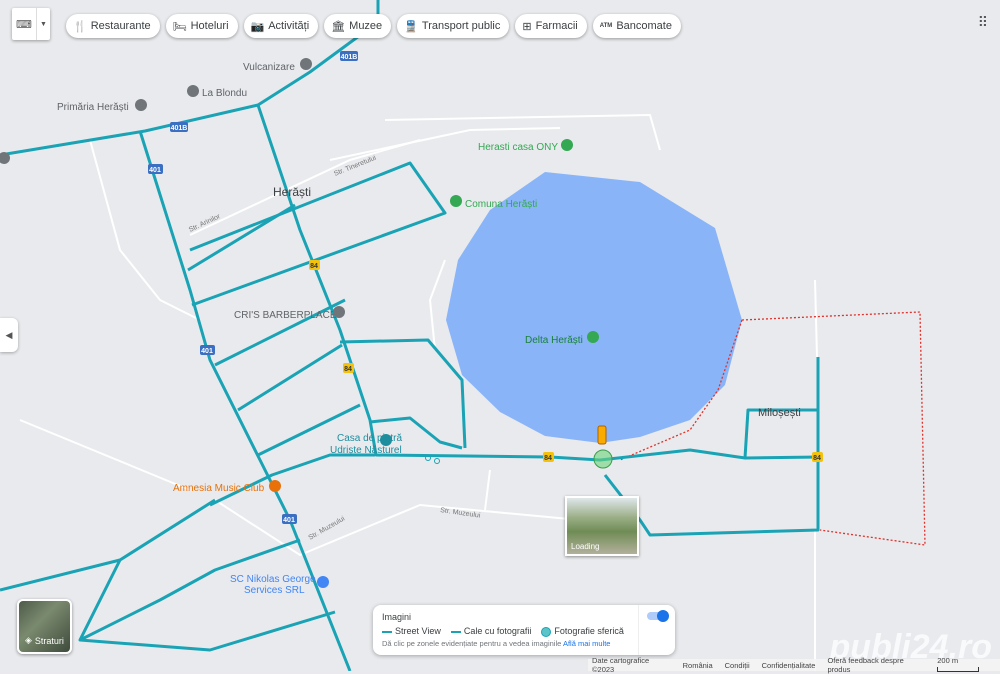 The image size is (1000, 674). I want to click on camera-icon: 📷, so click(257, 26).